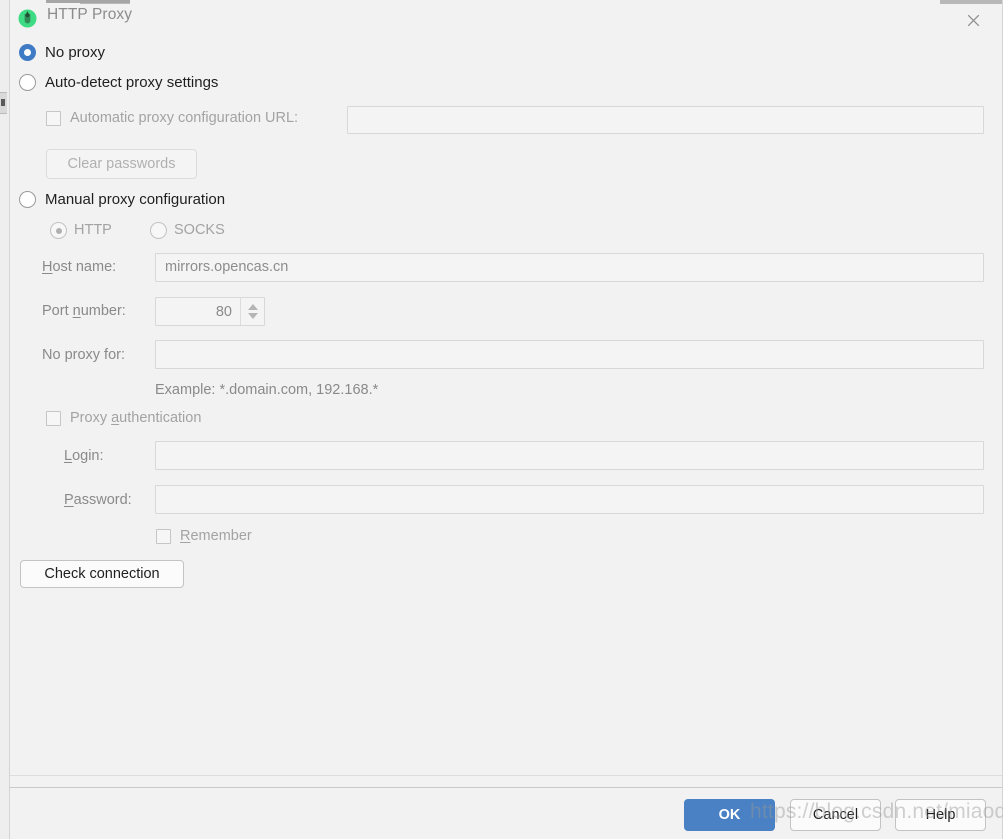 The height and width of the screenshot is (839, 1003). Describe the element at coordinates (69, 500) in the screenshot. I see `label-password-mnemonic: P` at that location.